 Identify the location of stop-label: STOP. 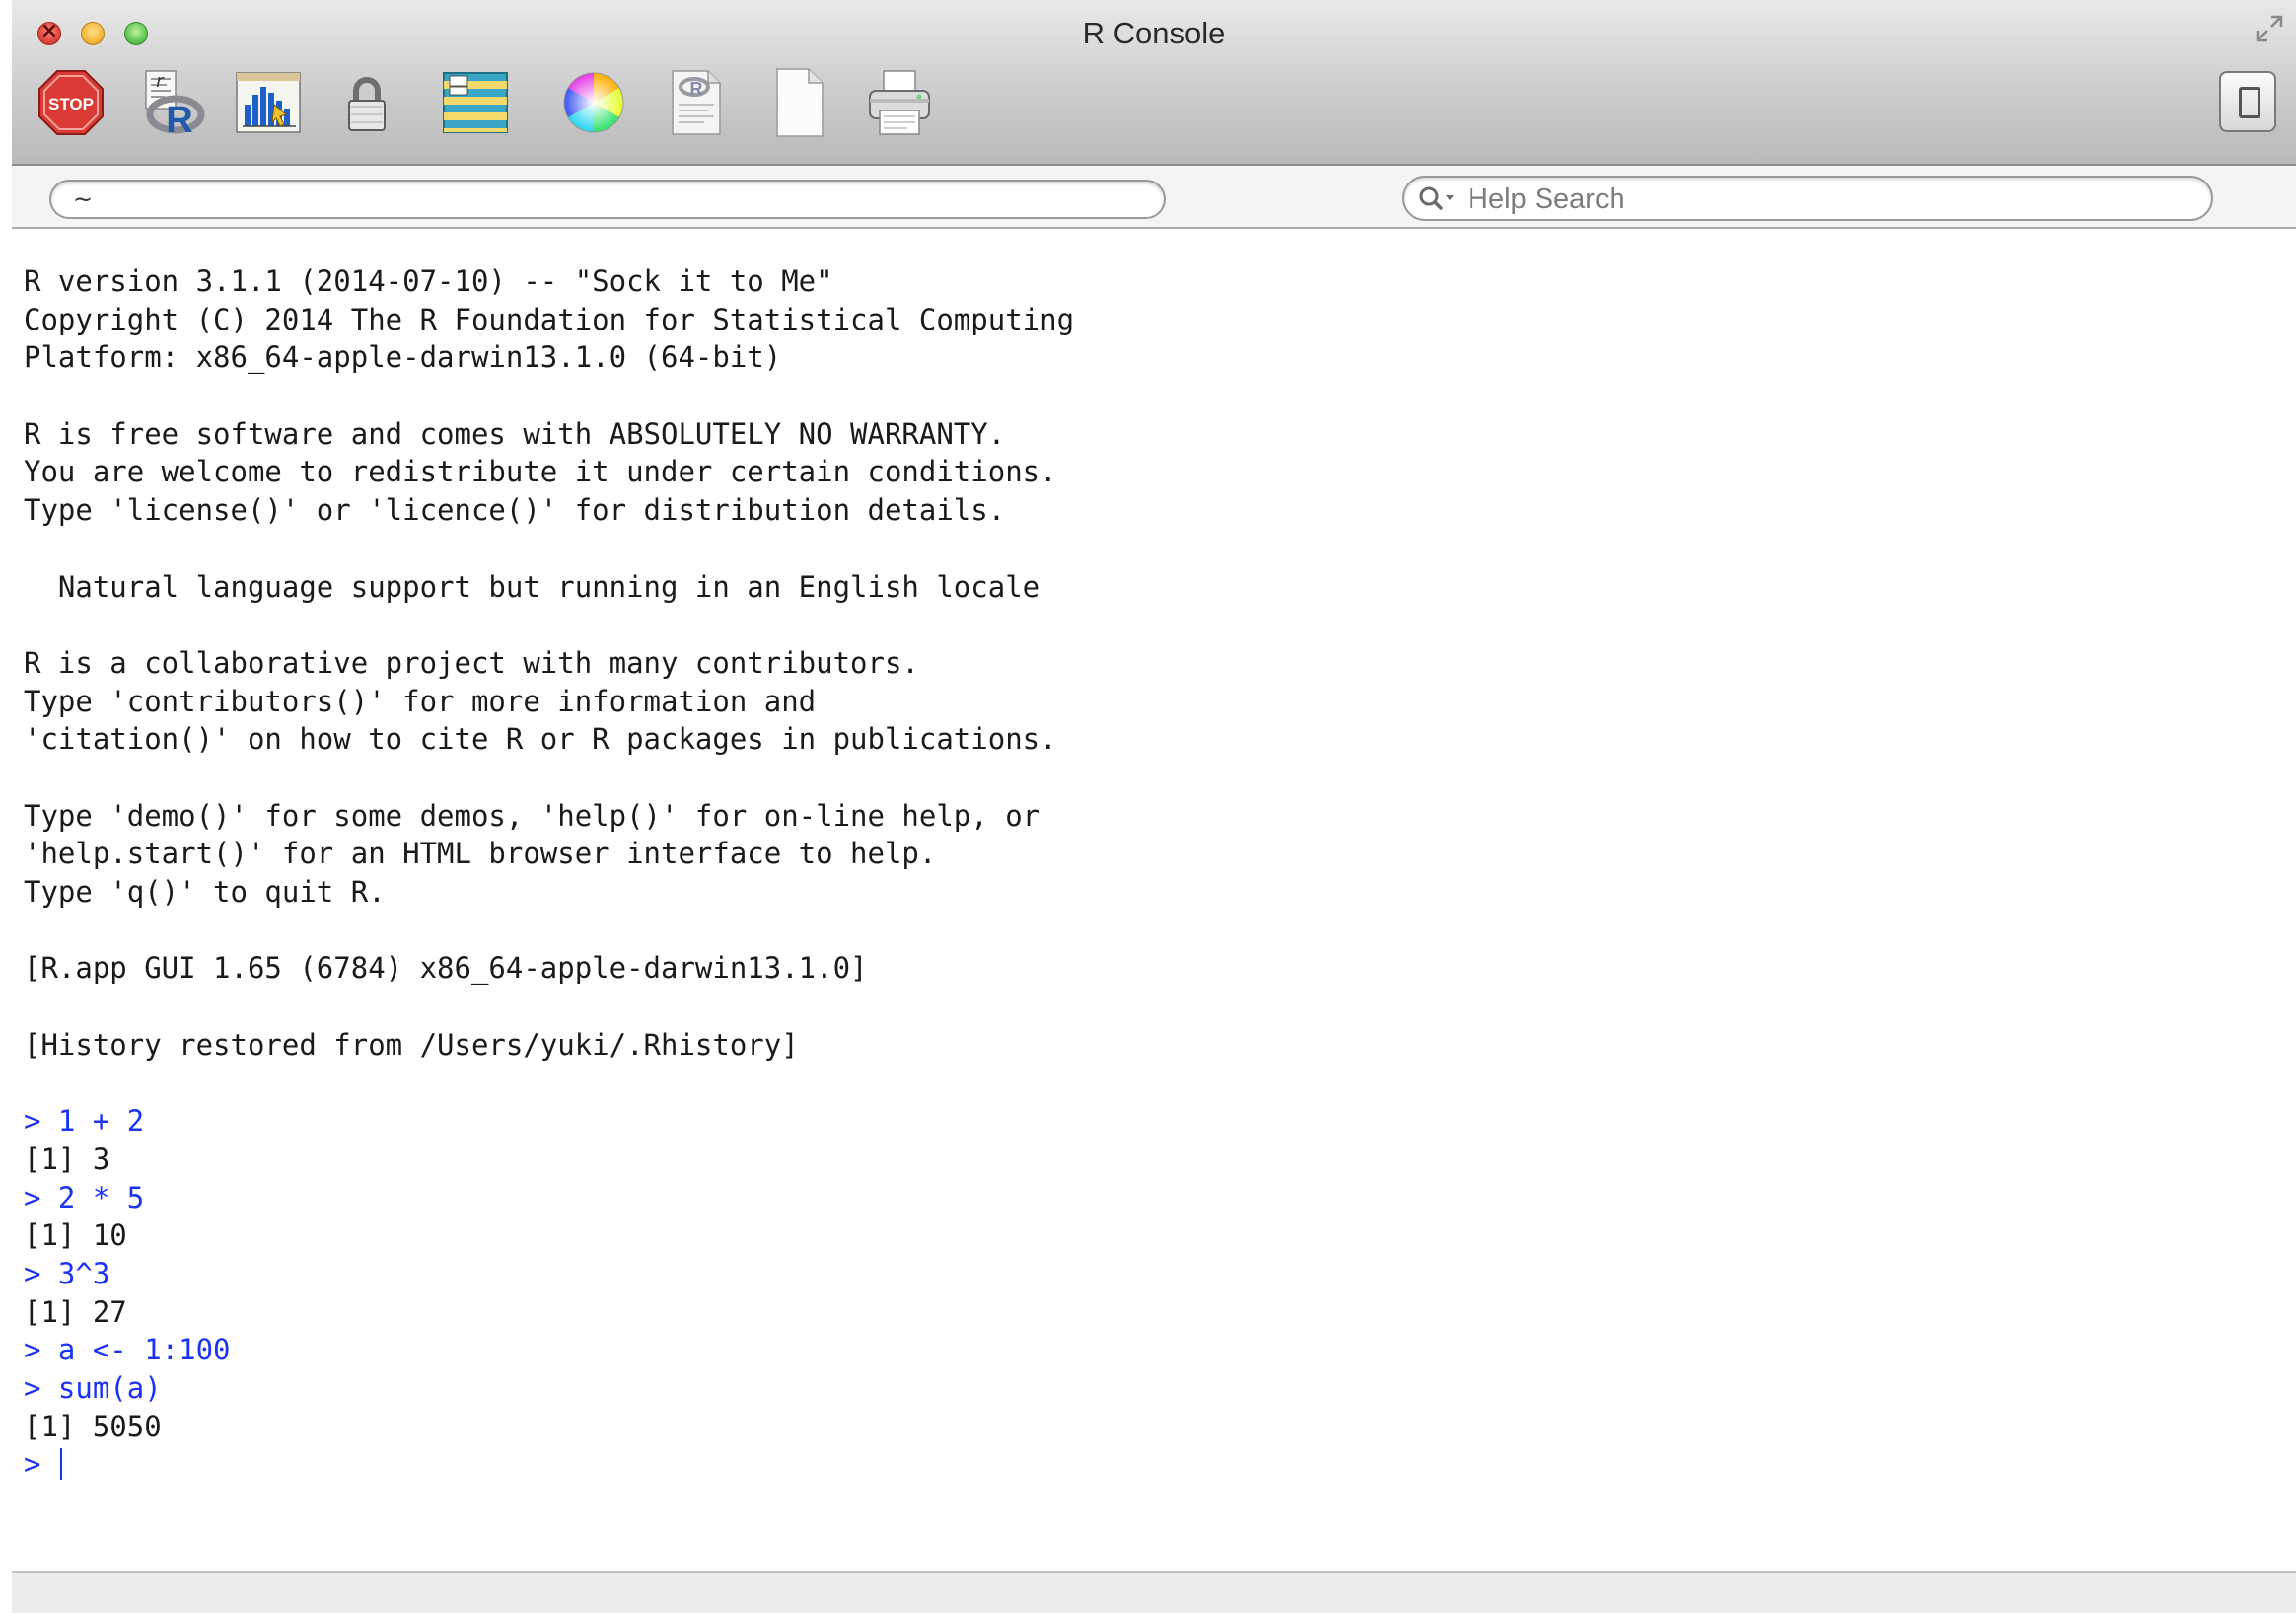
(71, 104).